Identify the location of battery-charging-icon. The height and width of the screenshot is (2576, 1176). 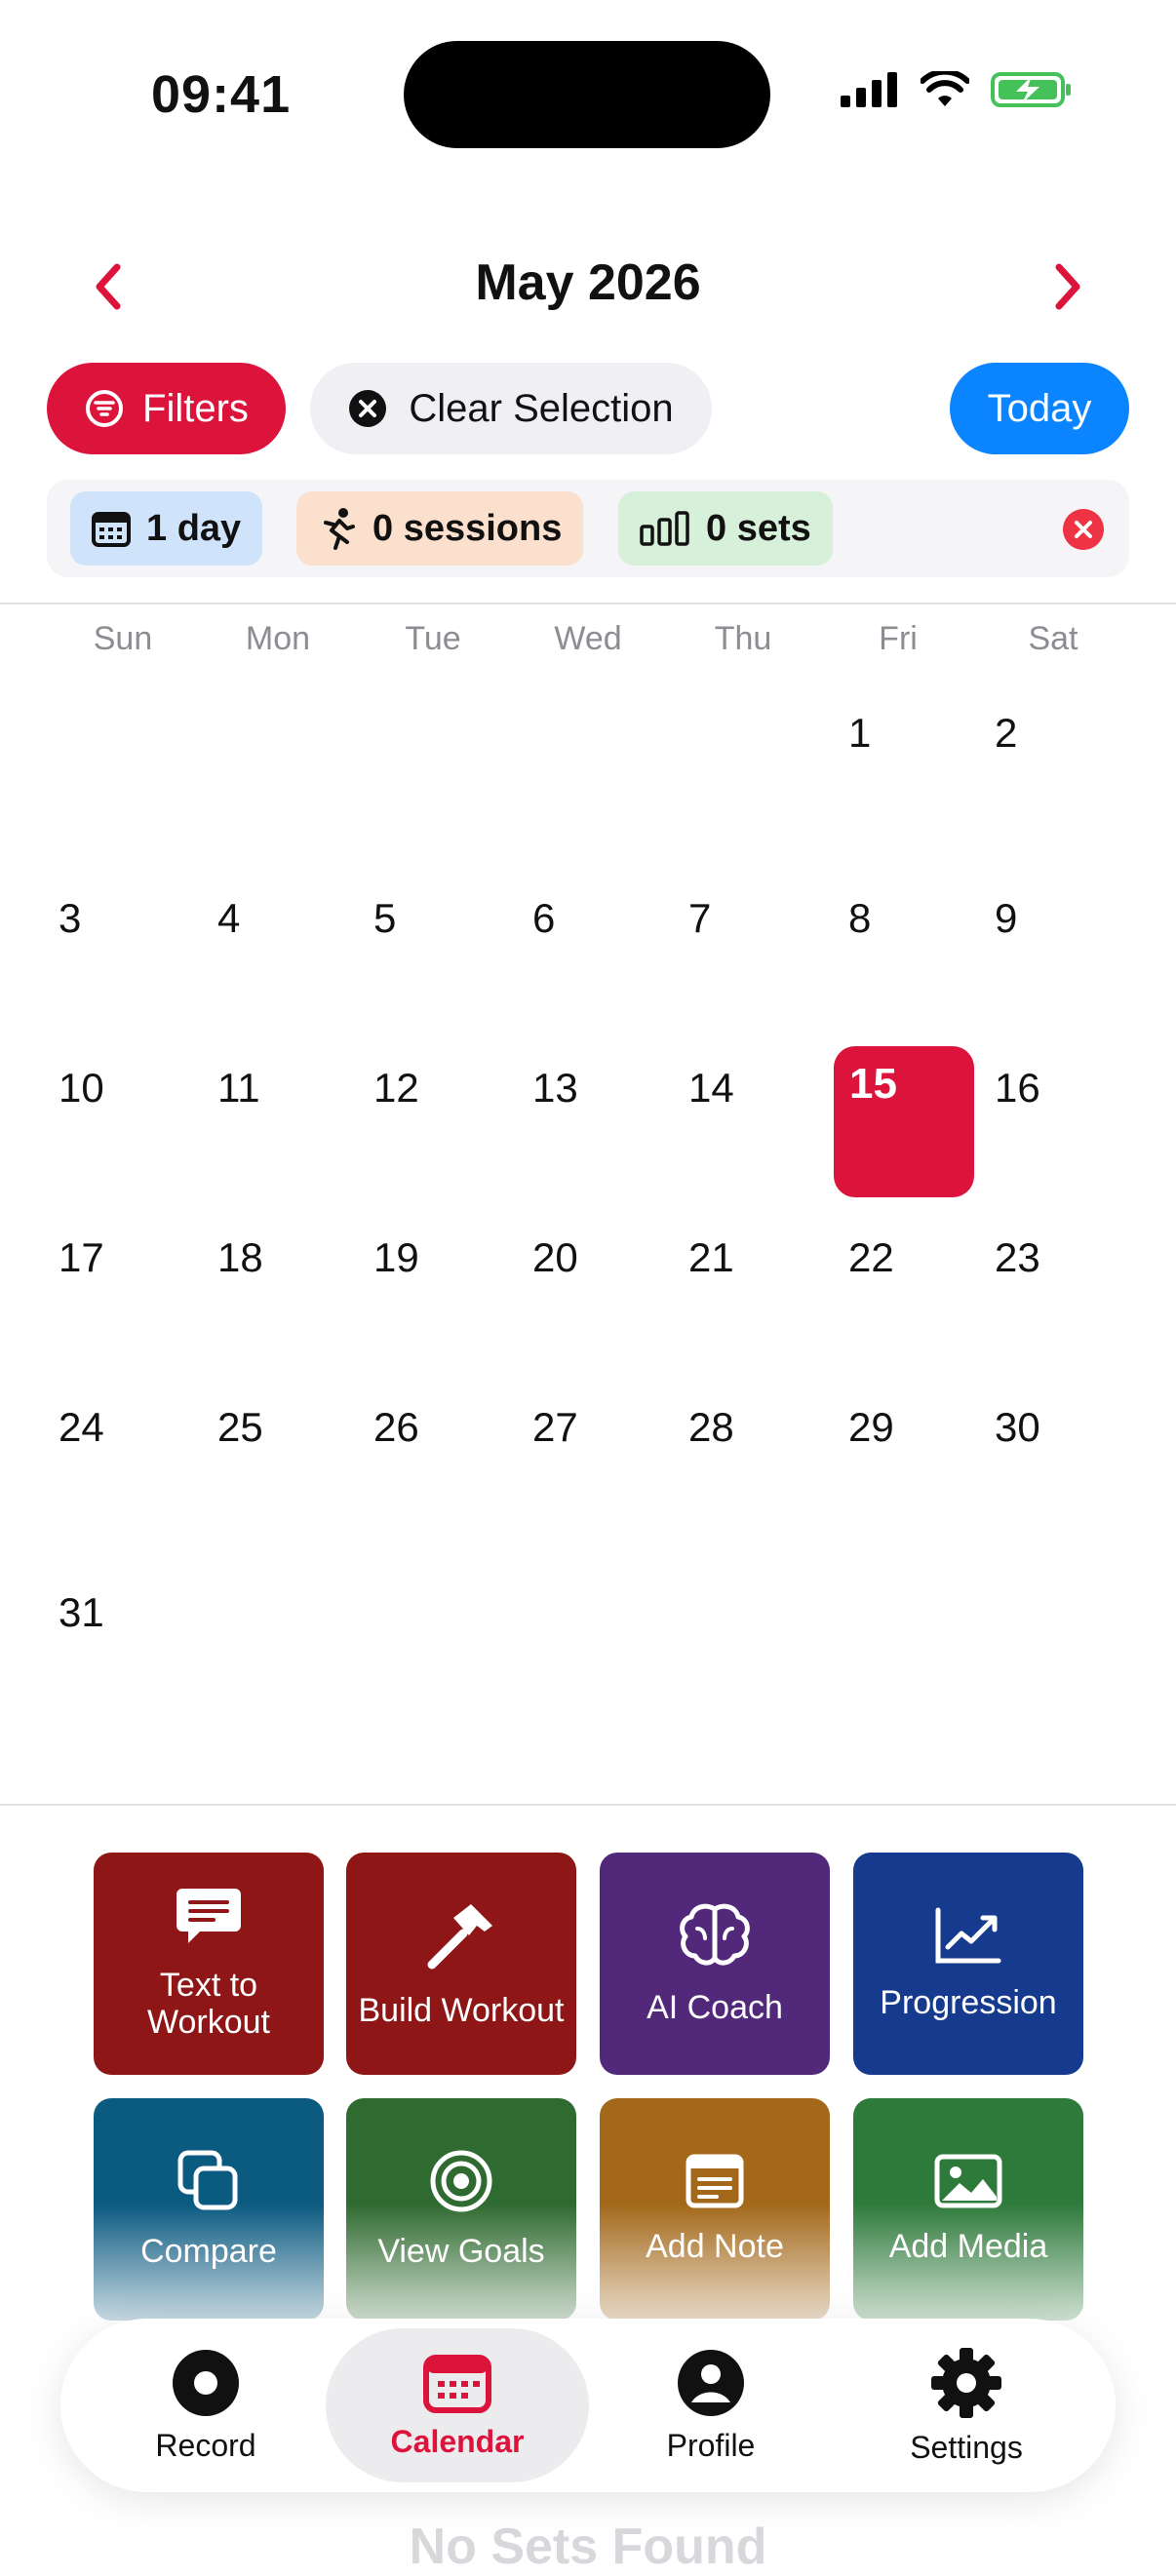
(1031, 89).